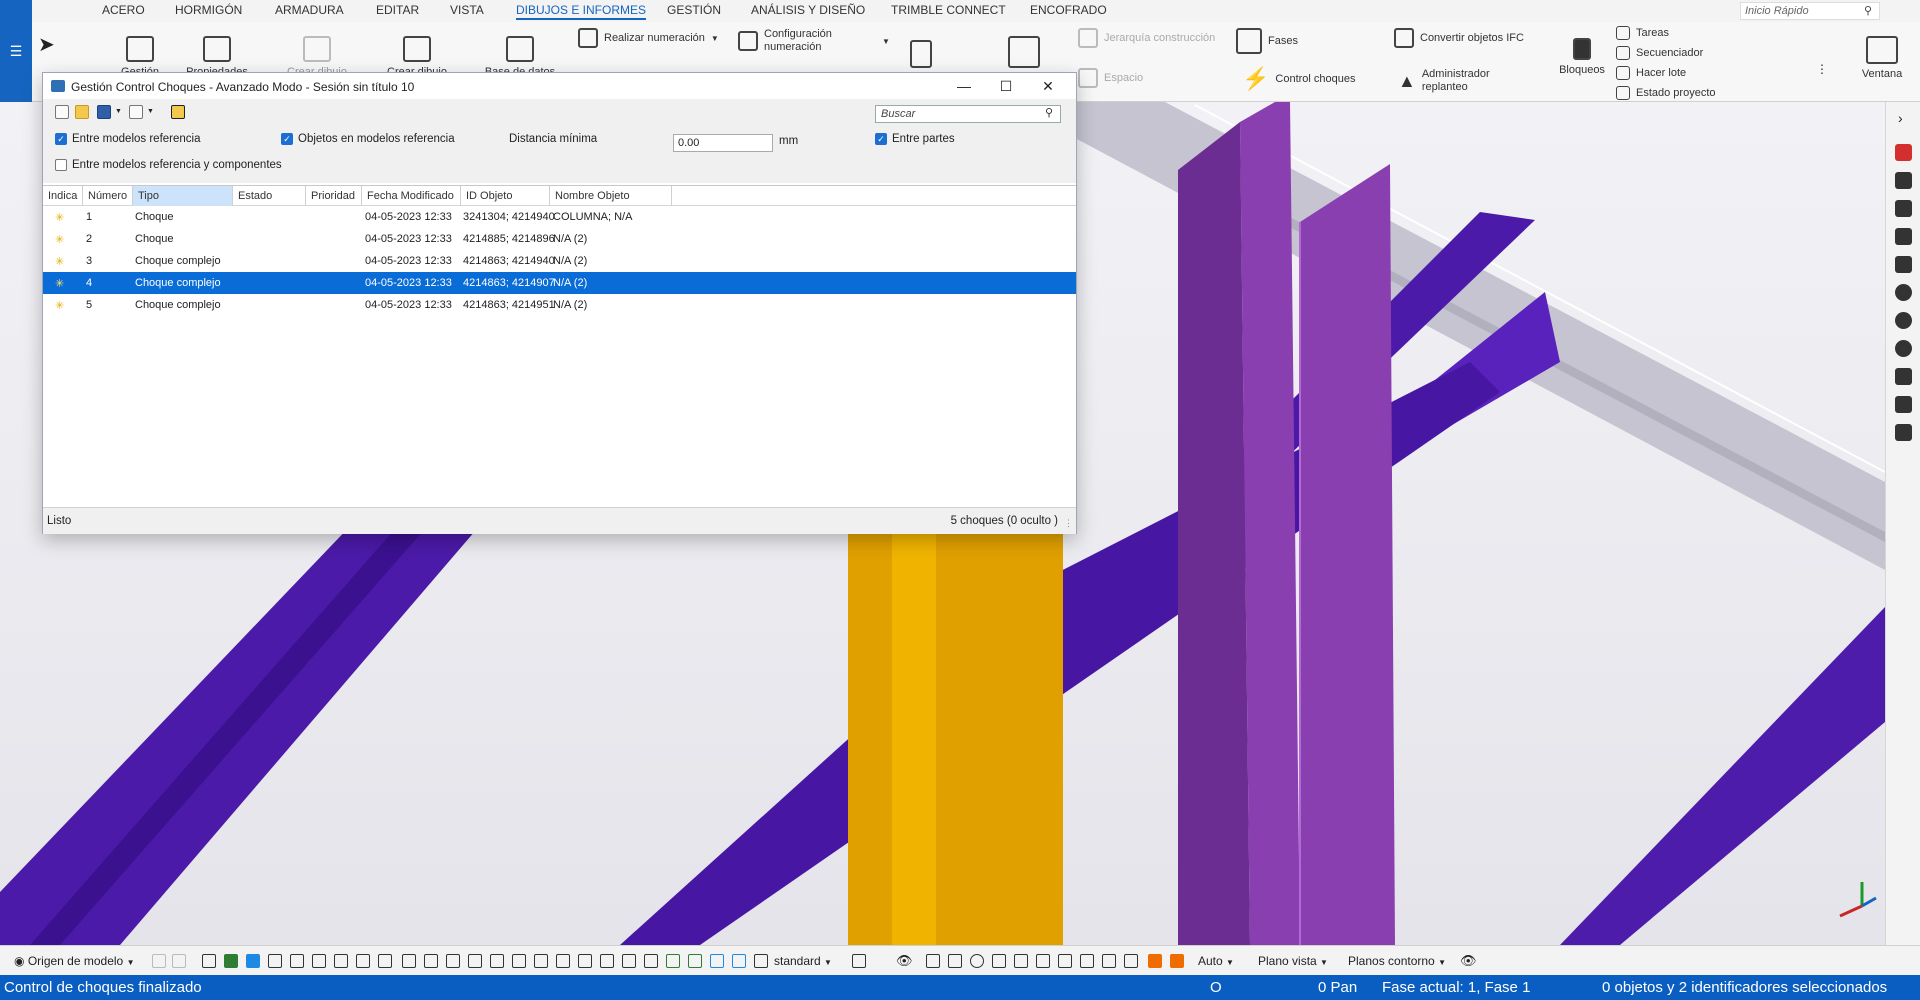 This screenshot has height=1000, width=1920. Describe the element at coordinates (1642, 33) in the screenshot. I see `tareas-button: Tareas` at that location.